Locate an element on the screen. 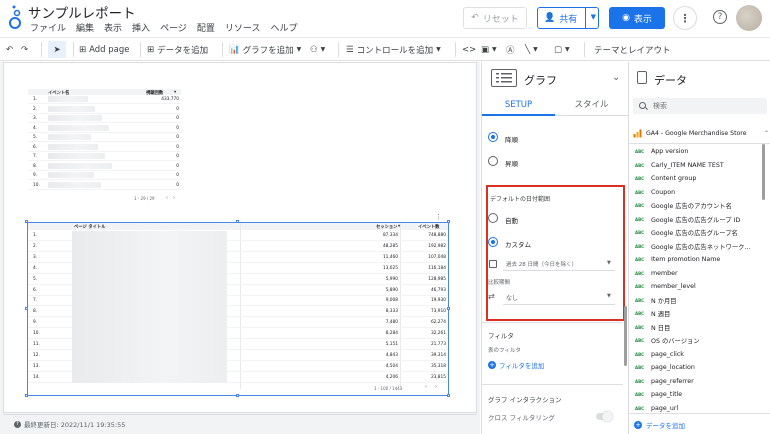 The image size is (770, 434). menu-insert: 挿入 is located at coordinates (141, 27).